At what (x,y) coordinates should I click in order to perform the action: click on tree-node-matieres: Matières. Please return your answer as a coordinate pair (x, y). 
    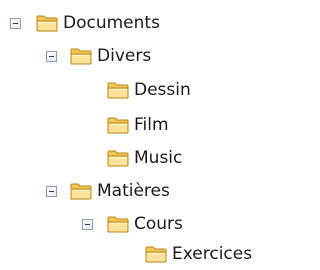
    Looking at the image, I should click on (100, 191).